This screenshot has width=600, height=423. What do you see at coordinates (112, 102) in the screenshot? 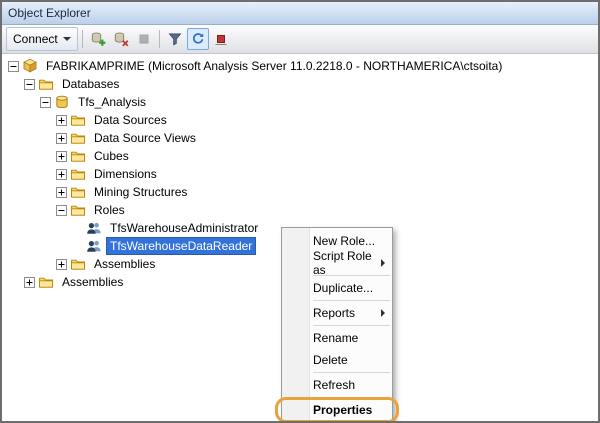
I see `tree-item-label: Tfs_Analysis` at bounding box center [112, 102].